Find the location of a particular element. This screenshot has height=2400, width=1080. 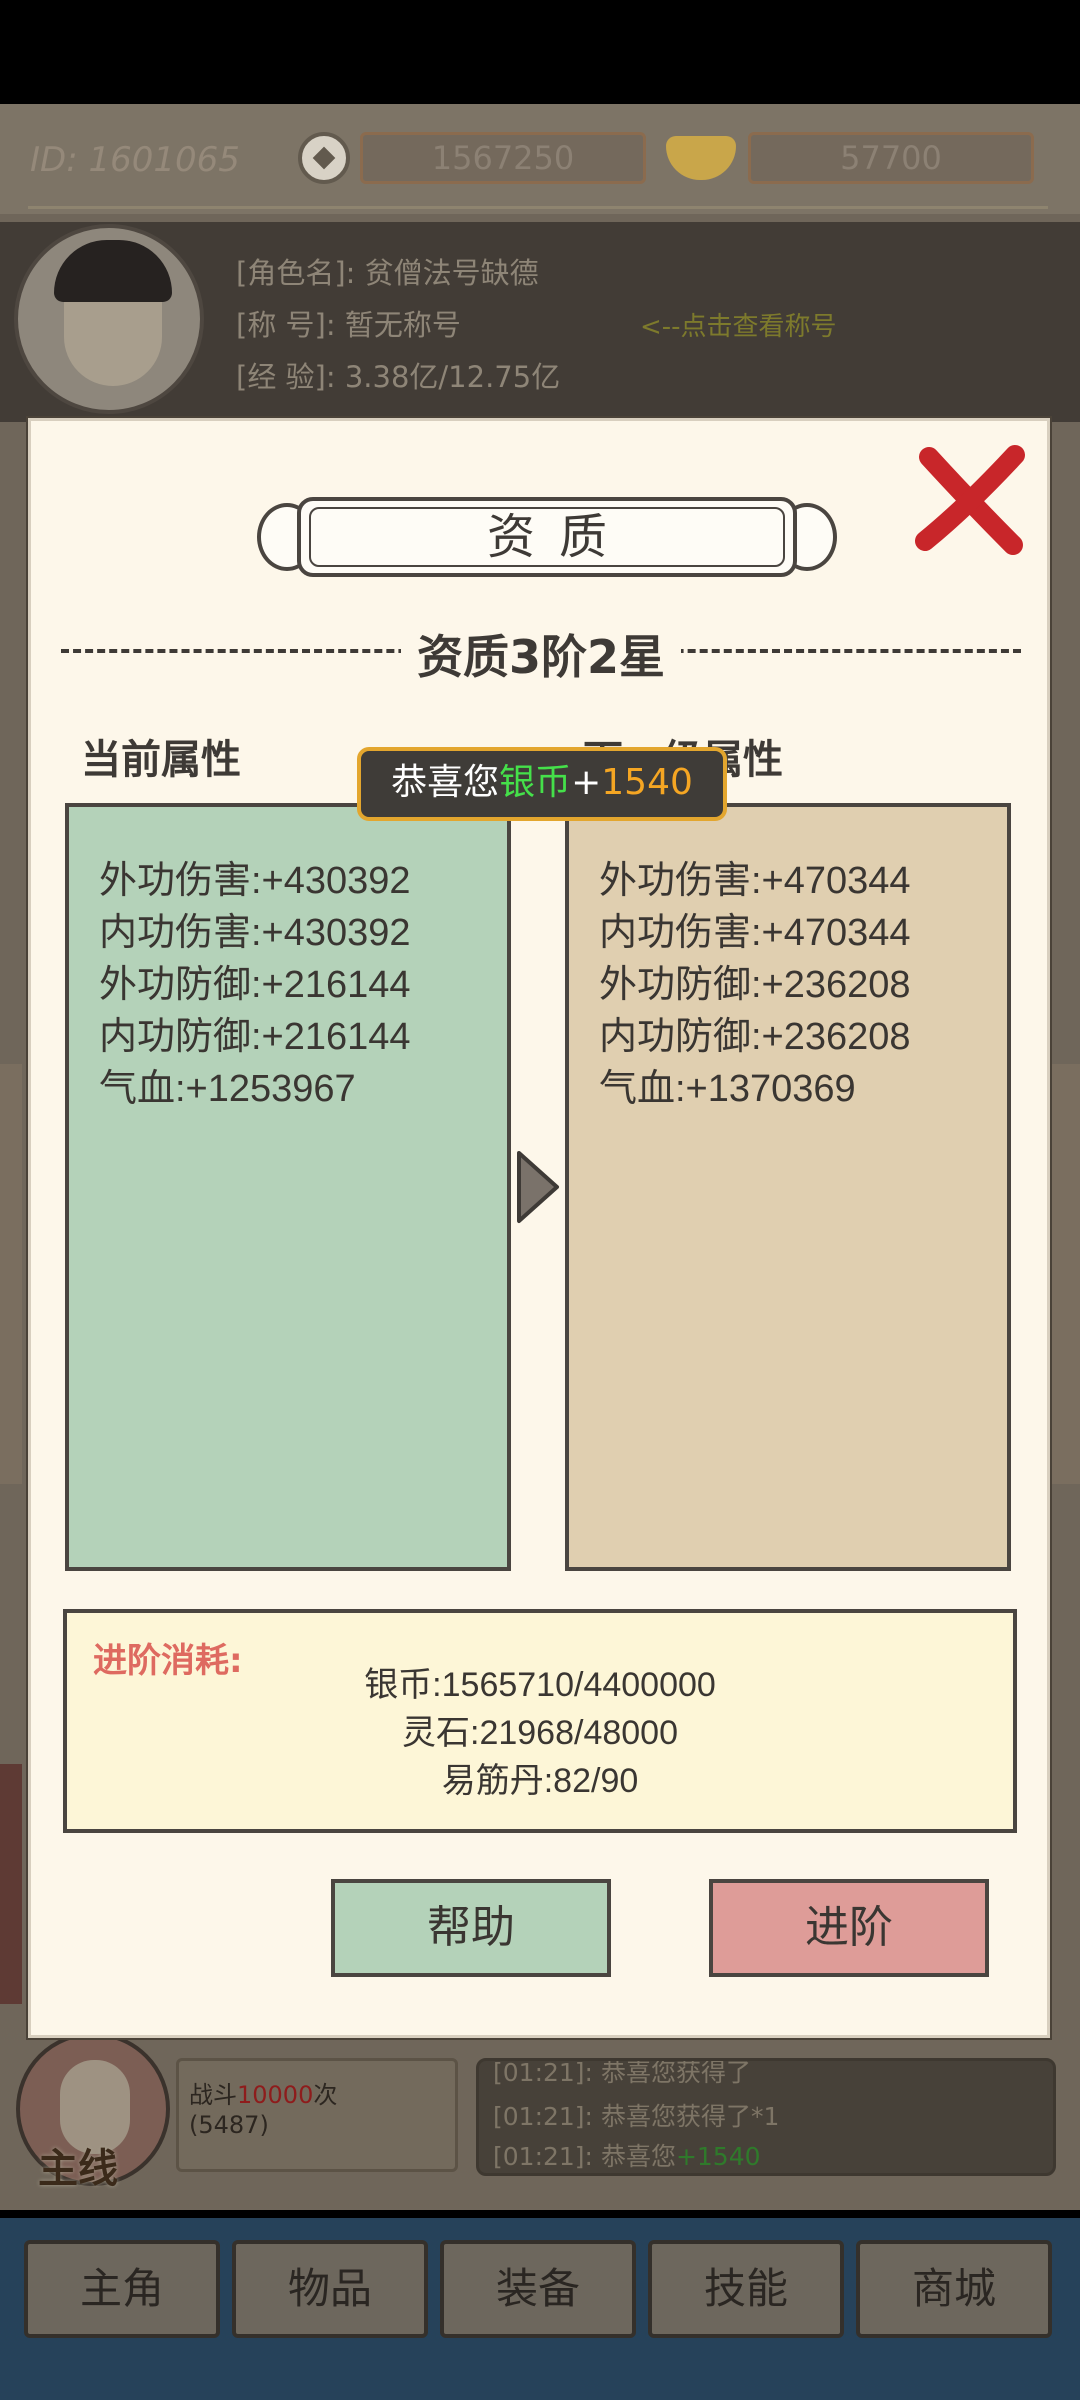

character-exp: [经 验]: 3.38亿/12.75亿 is located at coordinates (398, 377).